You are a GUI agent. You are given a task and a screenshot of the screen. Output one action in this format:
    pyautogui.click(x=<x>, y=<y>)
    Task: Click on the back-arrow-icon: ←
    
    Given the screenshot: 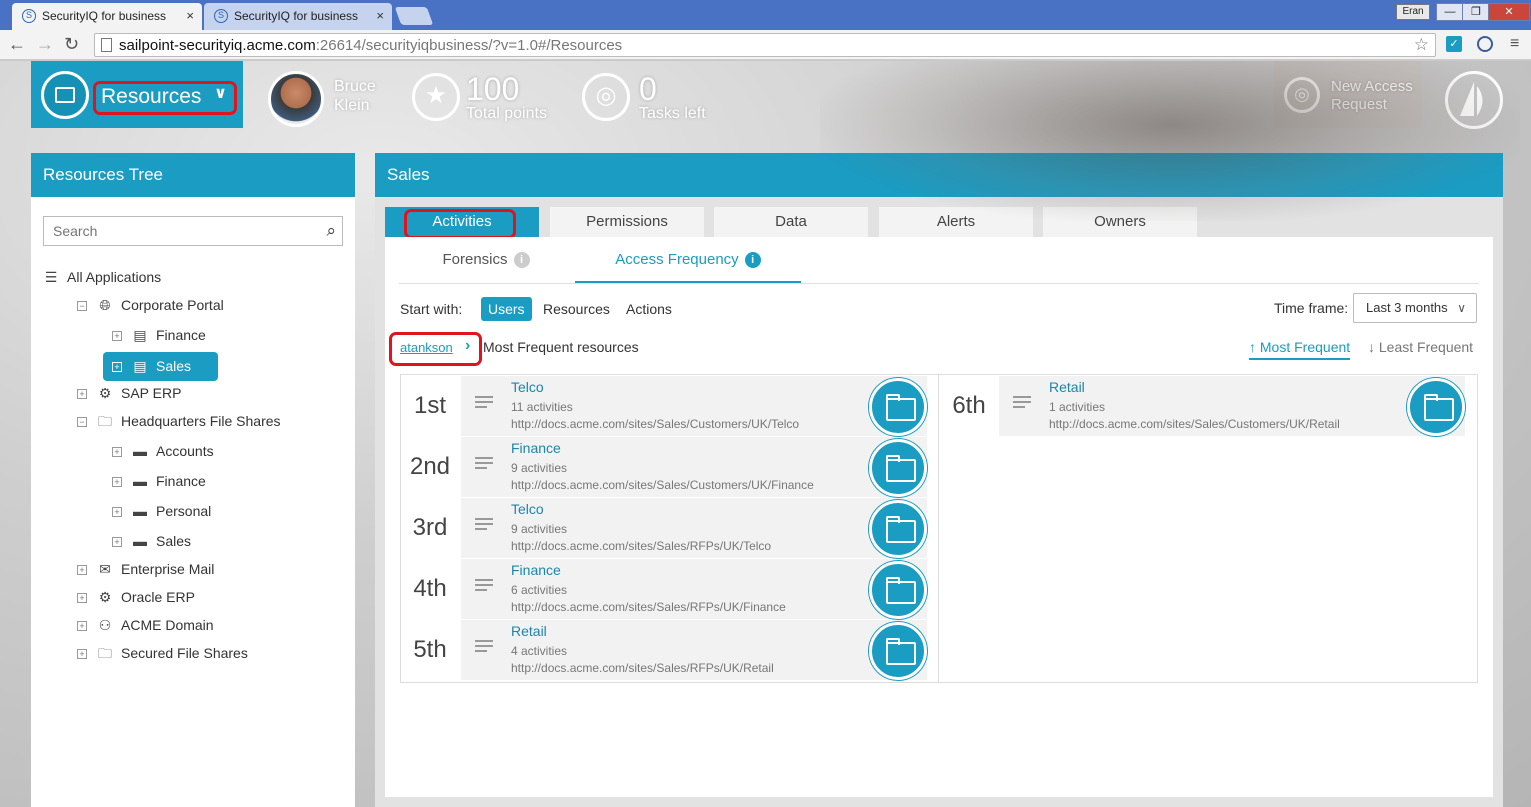 What is the action you would take?
    pyautogui.click(x=17, y=44)
    